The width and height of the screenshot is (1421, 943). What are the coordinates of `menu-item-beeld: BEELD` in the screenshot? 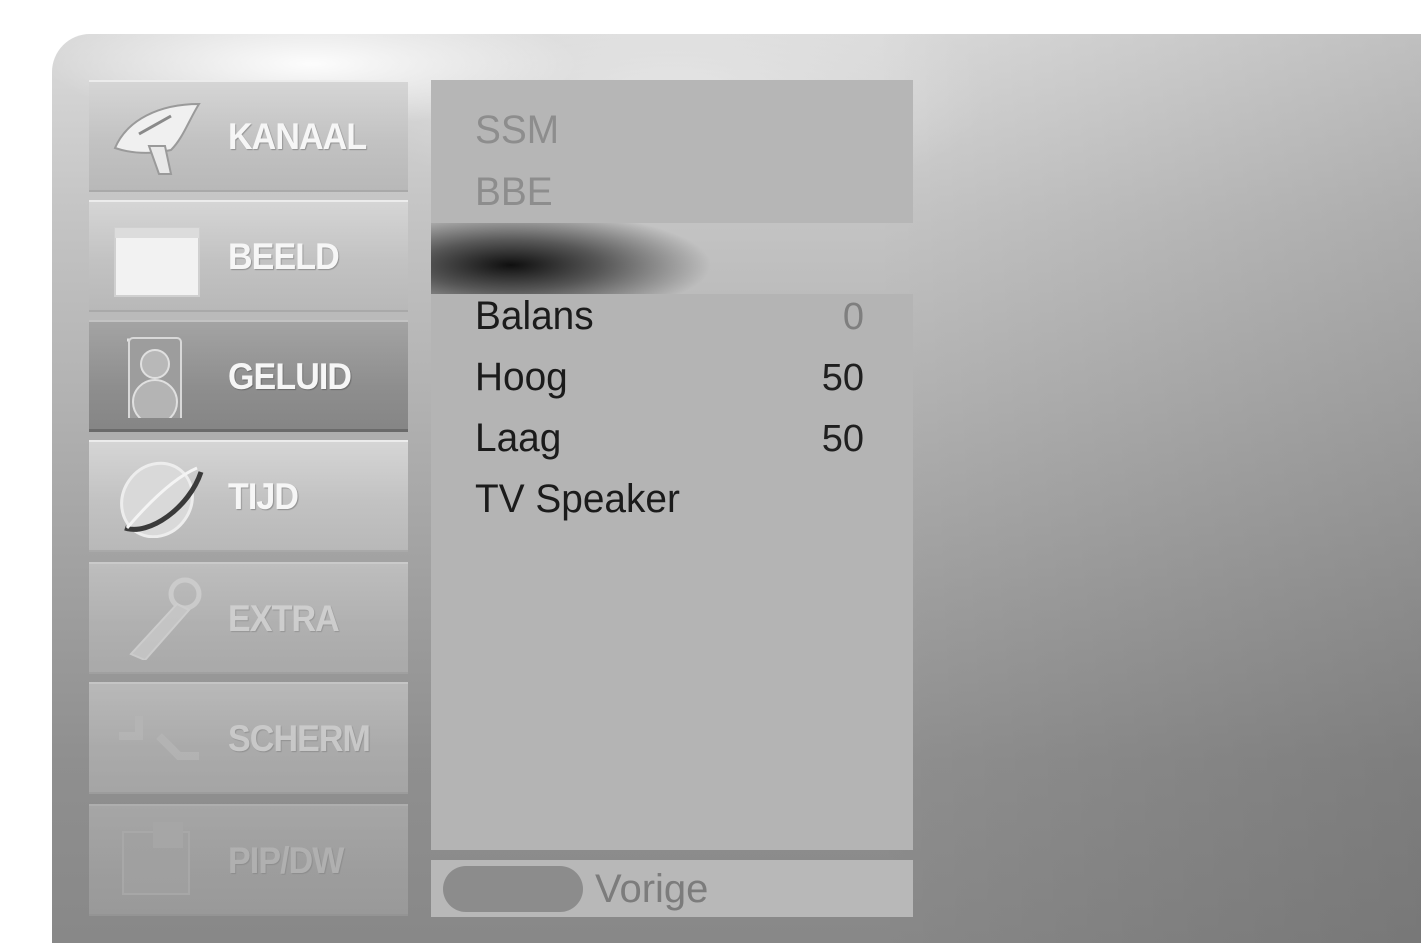 It's located at (248, 256).